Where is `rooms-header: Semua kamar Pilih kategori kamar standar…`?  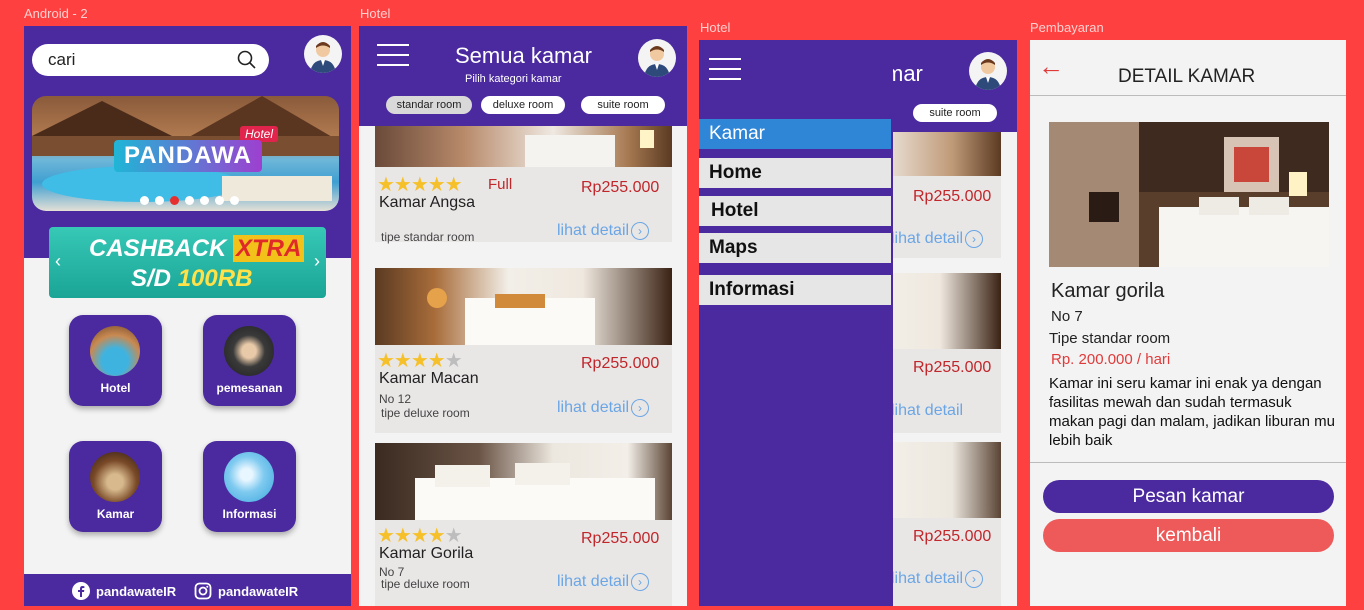 rooms-header: Semua kamar Pilih kategori kamar standar… is located at coordinates (523, 76).